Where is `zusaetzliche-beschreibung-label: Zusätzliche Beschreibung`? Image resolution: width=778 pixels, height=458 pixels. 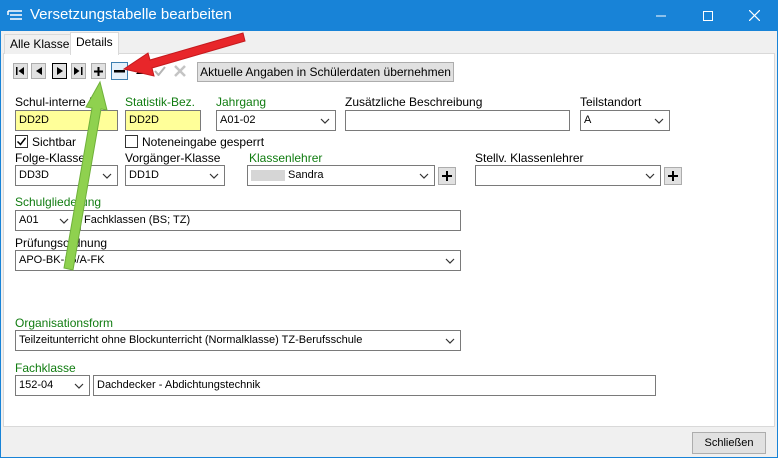 zusaetzliche-beschreibung-label: Zusätzliche Beschreibung is located at coordinates (414, 102).